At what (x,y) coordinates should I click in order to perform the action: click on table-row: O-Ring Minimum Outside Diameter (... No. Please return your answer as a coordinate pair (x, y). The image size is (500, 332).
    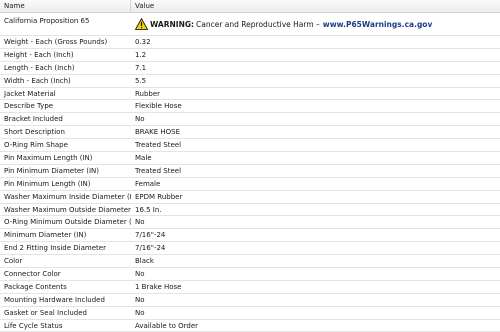
    Looking at the image, I should click on (250, 223).